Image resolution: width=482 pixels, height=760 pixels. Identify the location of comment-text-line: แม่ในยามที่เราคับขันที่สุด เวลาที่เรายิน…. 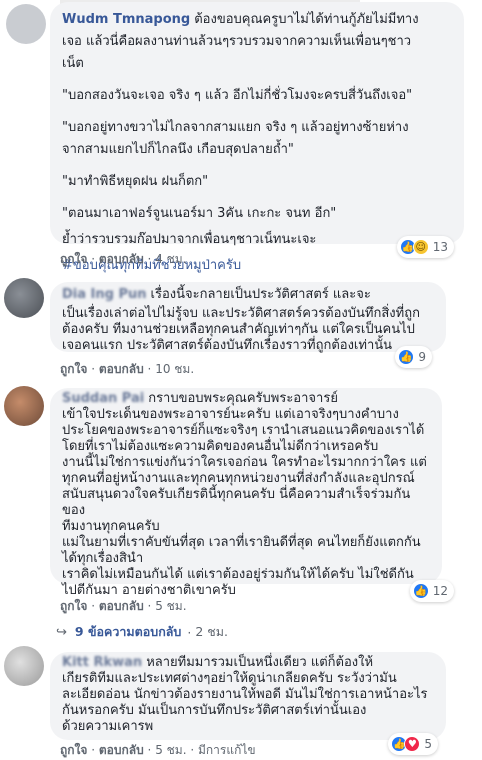
(241, 542).